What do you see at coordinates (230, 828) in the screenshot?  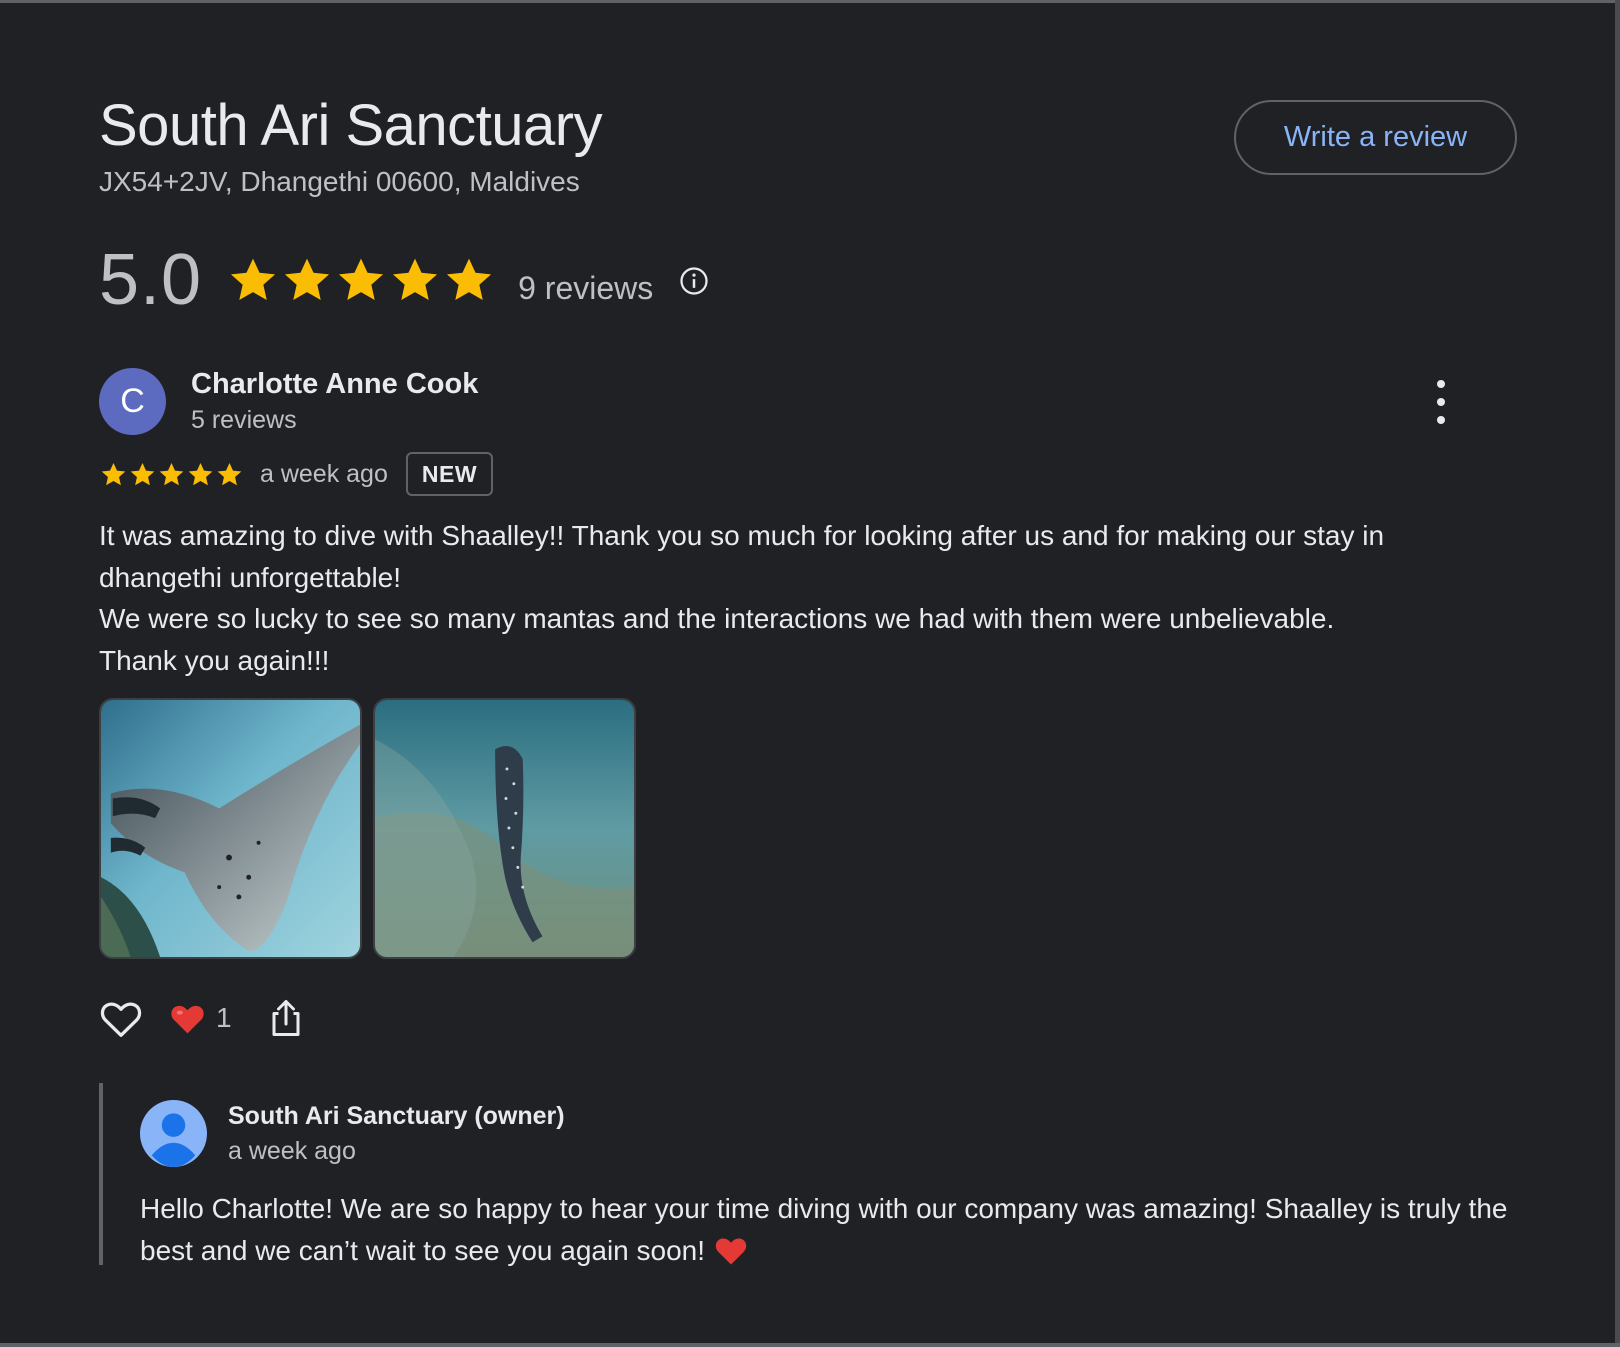 I see `manta-ray-photo` at bounding box center [230, 828].